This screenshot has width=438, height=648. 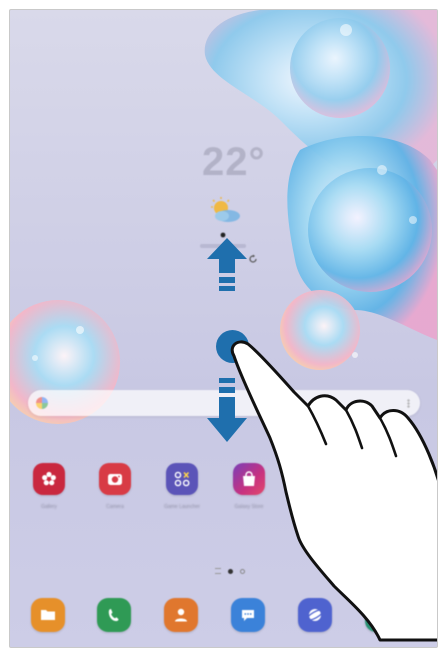 I want to click on app-my-files, so click(x=48, y=615).